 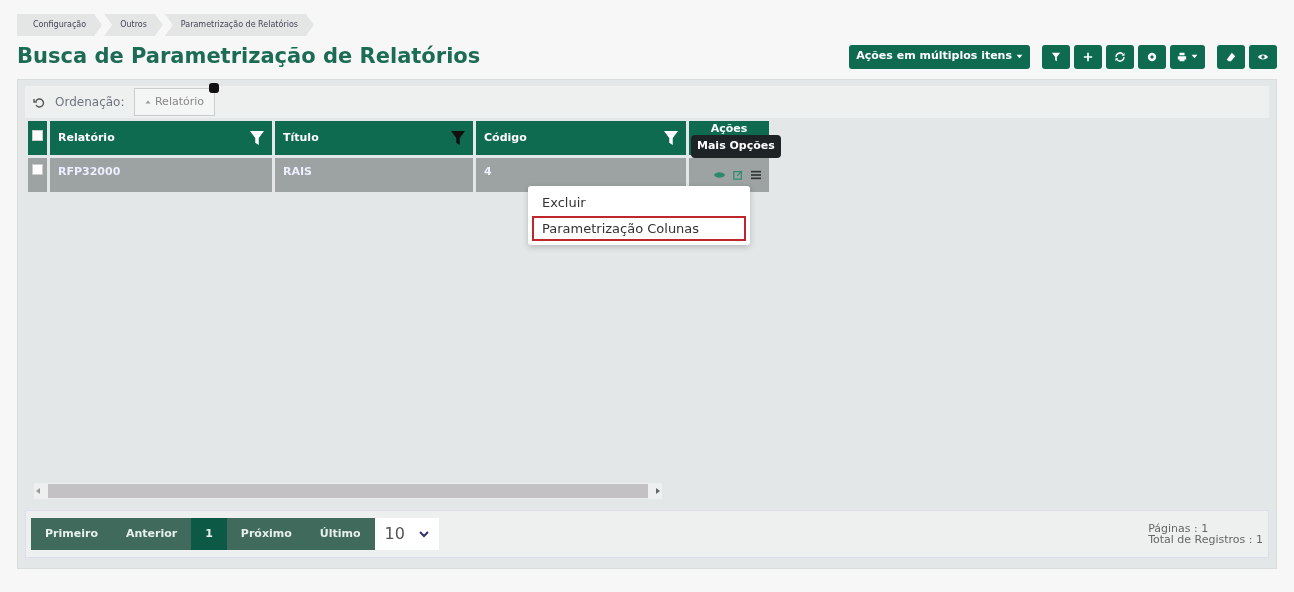 I want to click on page-button: 1, so click(x=209, y=534).